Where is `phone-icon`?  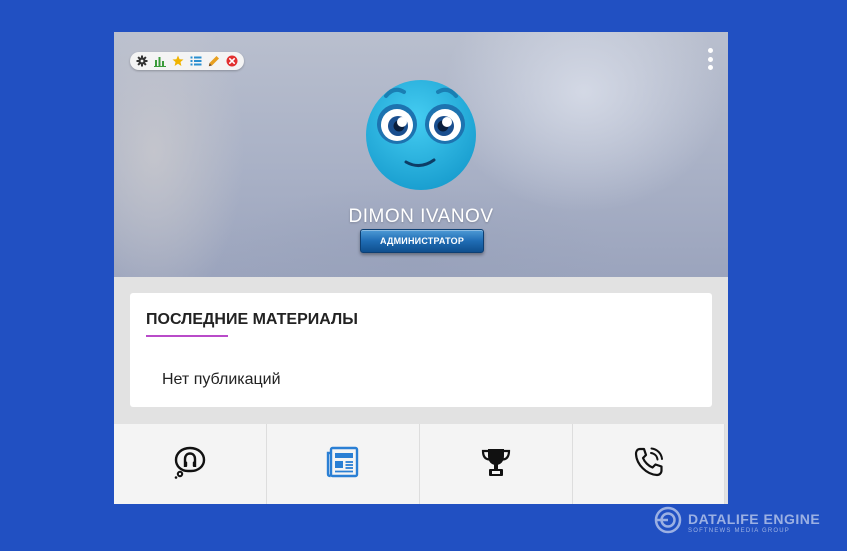
phone-icon is located at coordinates (649, 464).